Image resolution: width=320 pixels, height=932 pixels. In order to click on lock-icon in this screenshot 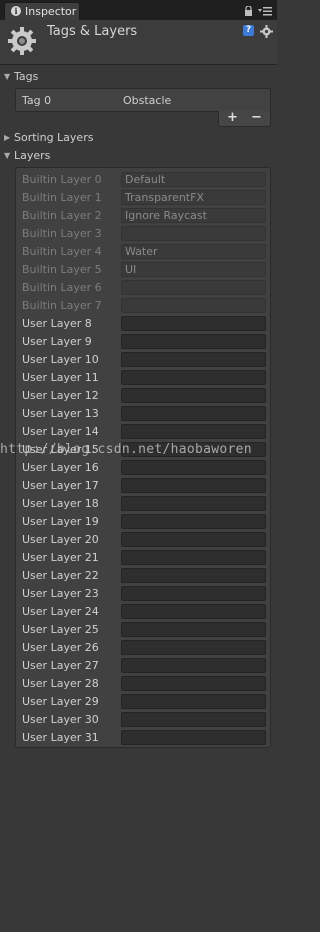, I will do `click(248, 11)`.